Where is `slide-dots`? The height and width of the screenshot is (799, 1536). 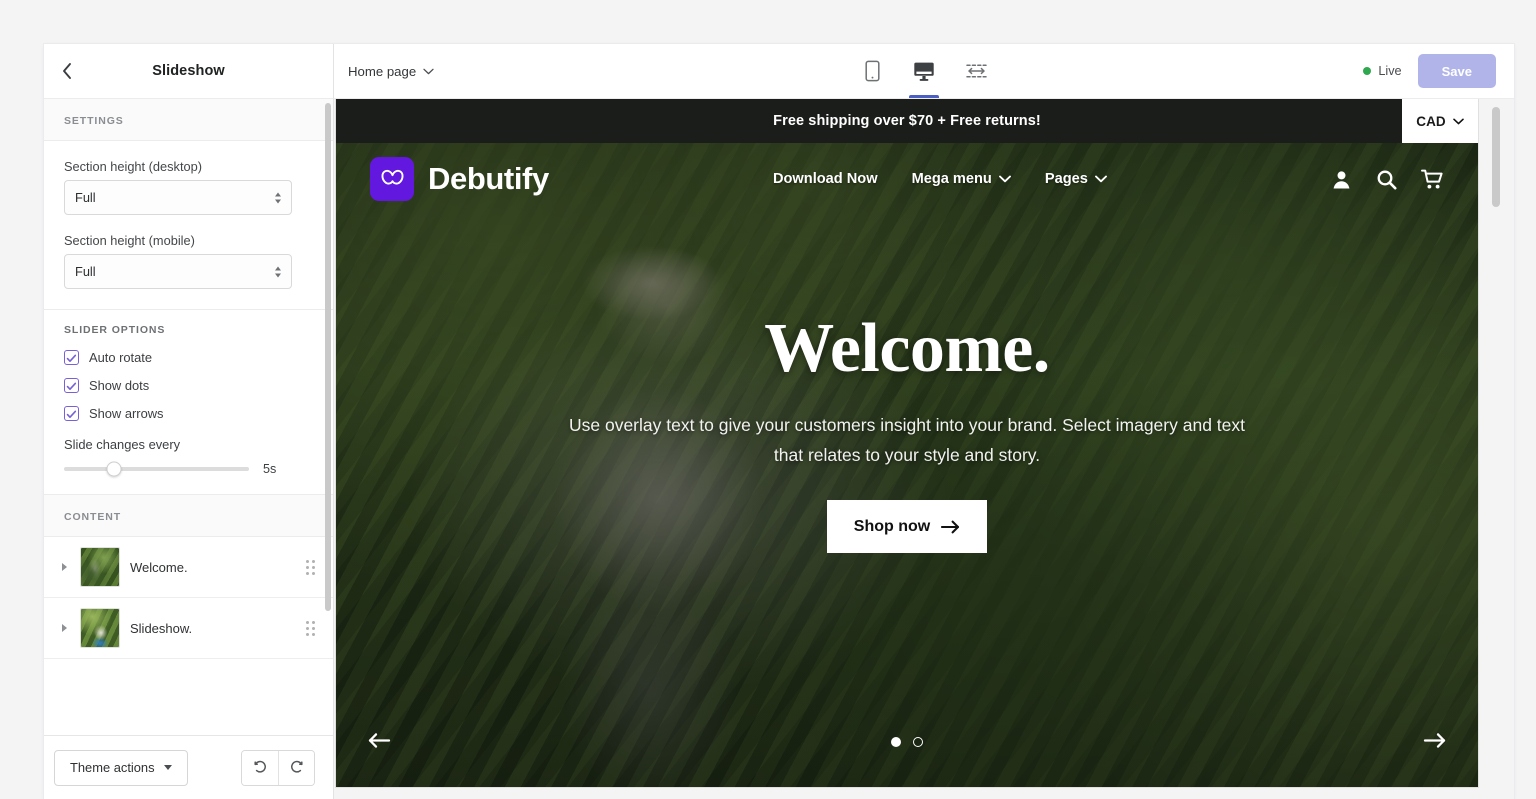
slide-dots is located at coordinates (907, 742).